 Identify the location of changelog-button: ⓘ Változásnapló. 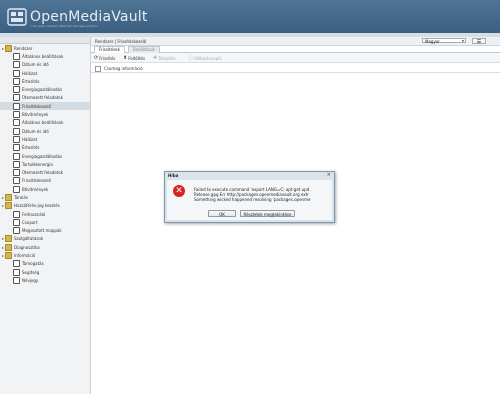
(205, 58).